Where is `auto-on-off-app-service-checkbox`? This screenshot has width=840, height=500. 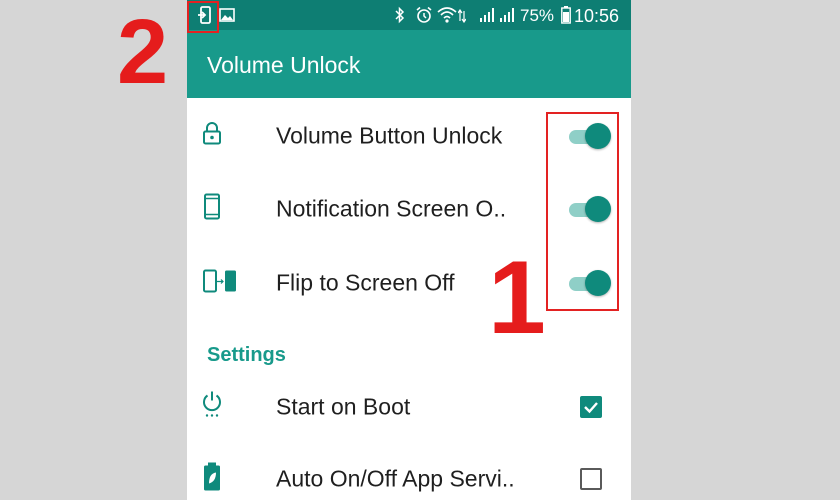 auto-on-off-app-service-checkbox is located at coordinates (591, 479).